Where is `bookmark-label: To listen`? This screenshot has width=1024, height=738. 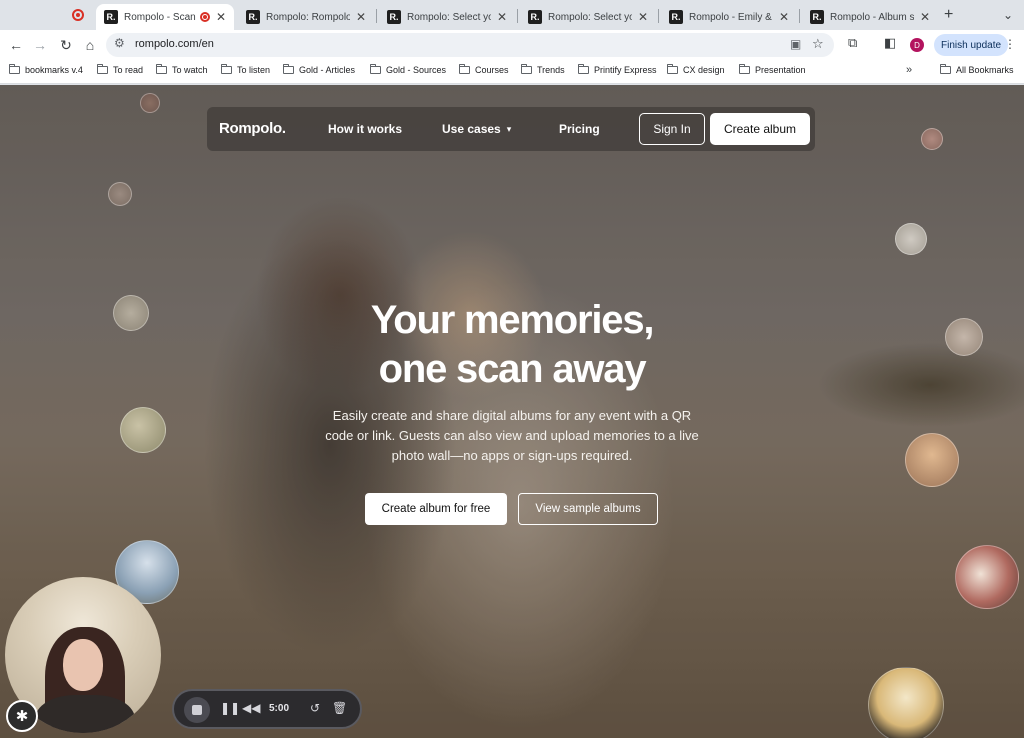 bookmark-label: To listen is located at coordinates (254, 70).